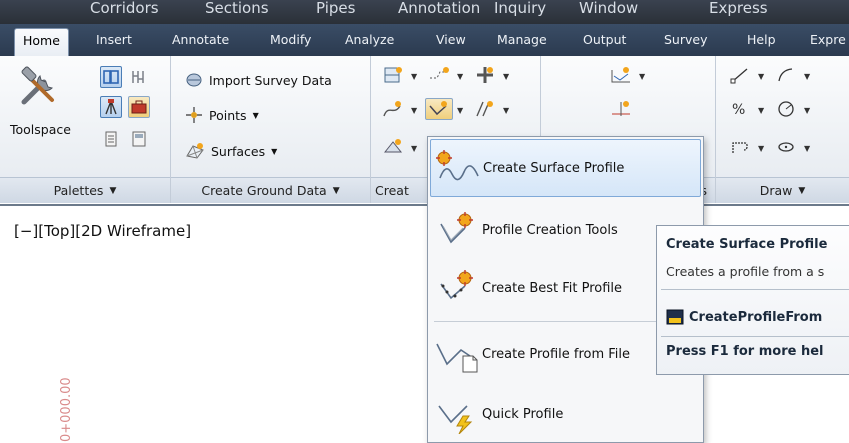 This screenshot has height=443, width=849. What do you see at coordinates (393, 147) in the screenshot?
I see `grading-icon` at bounding box center [393, 147].